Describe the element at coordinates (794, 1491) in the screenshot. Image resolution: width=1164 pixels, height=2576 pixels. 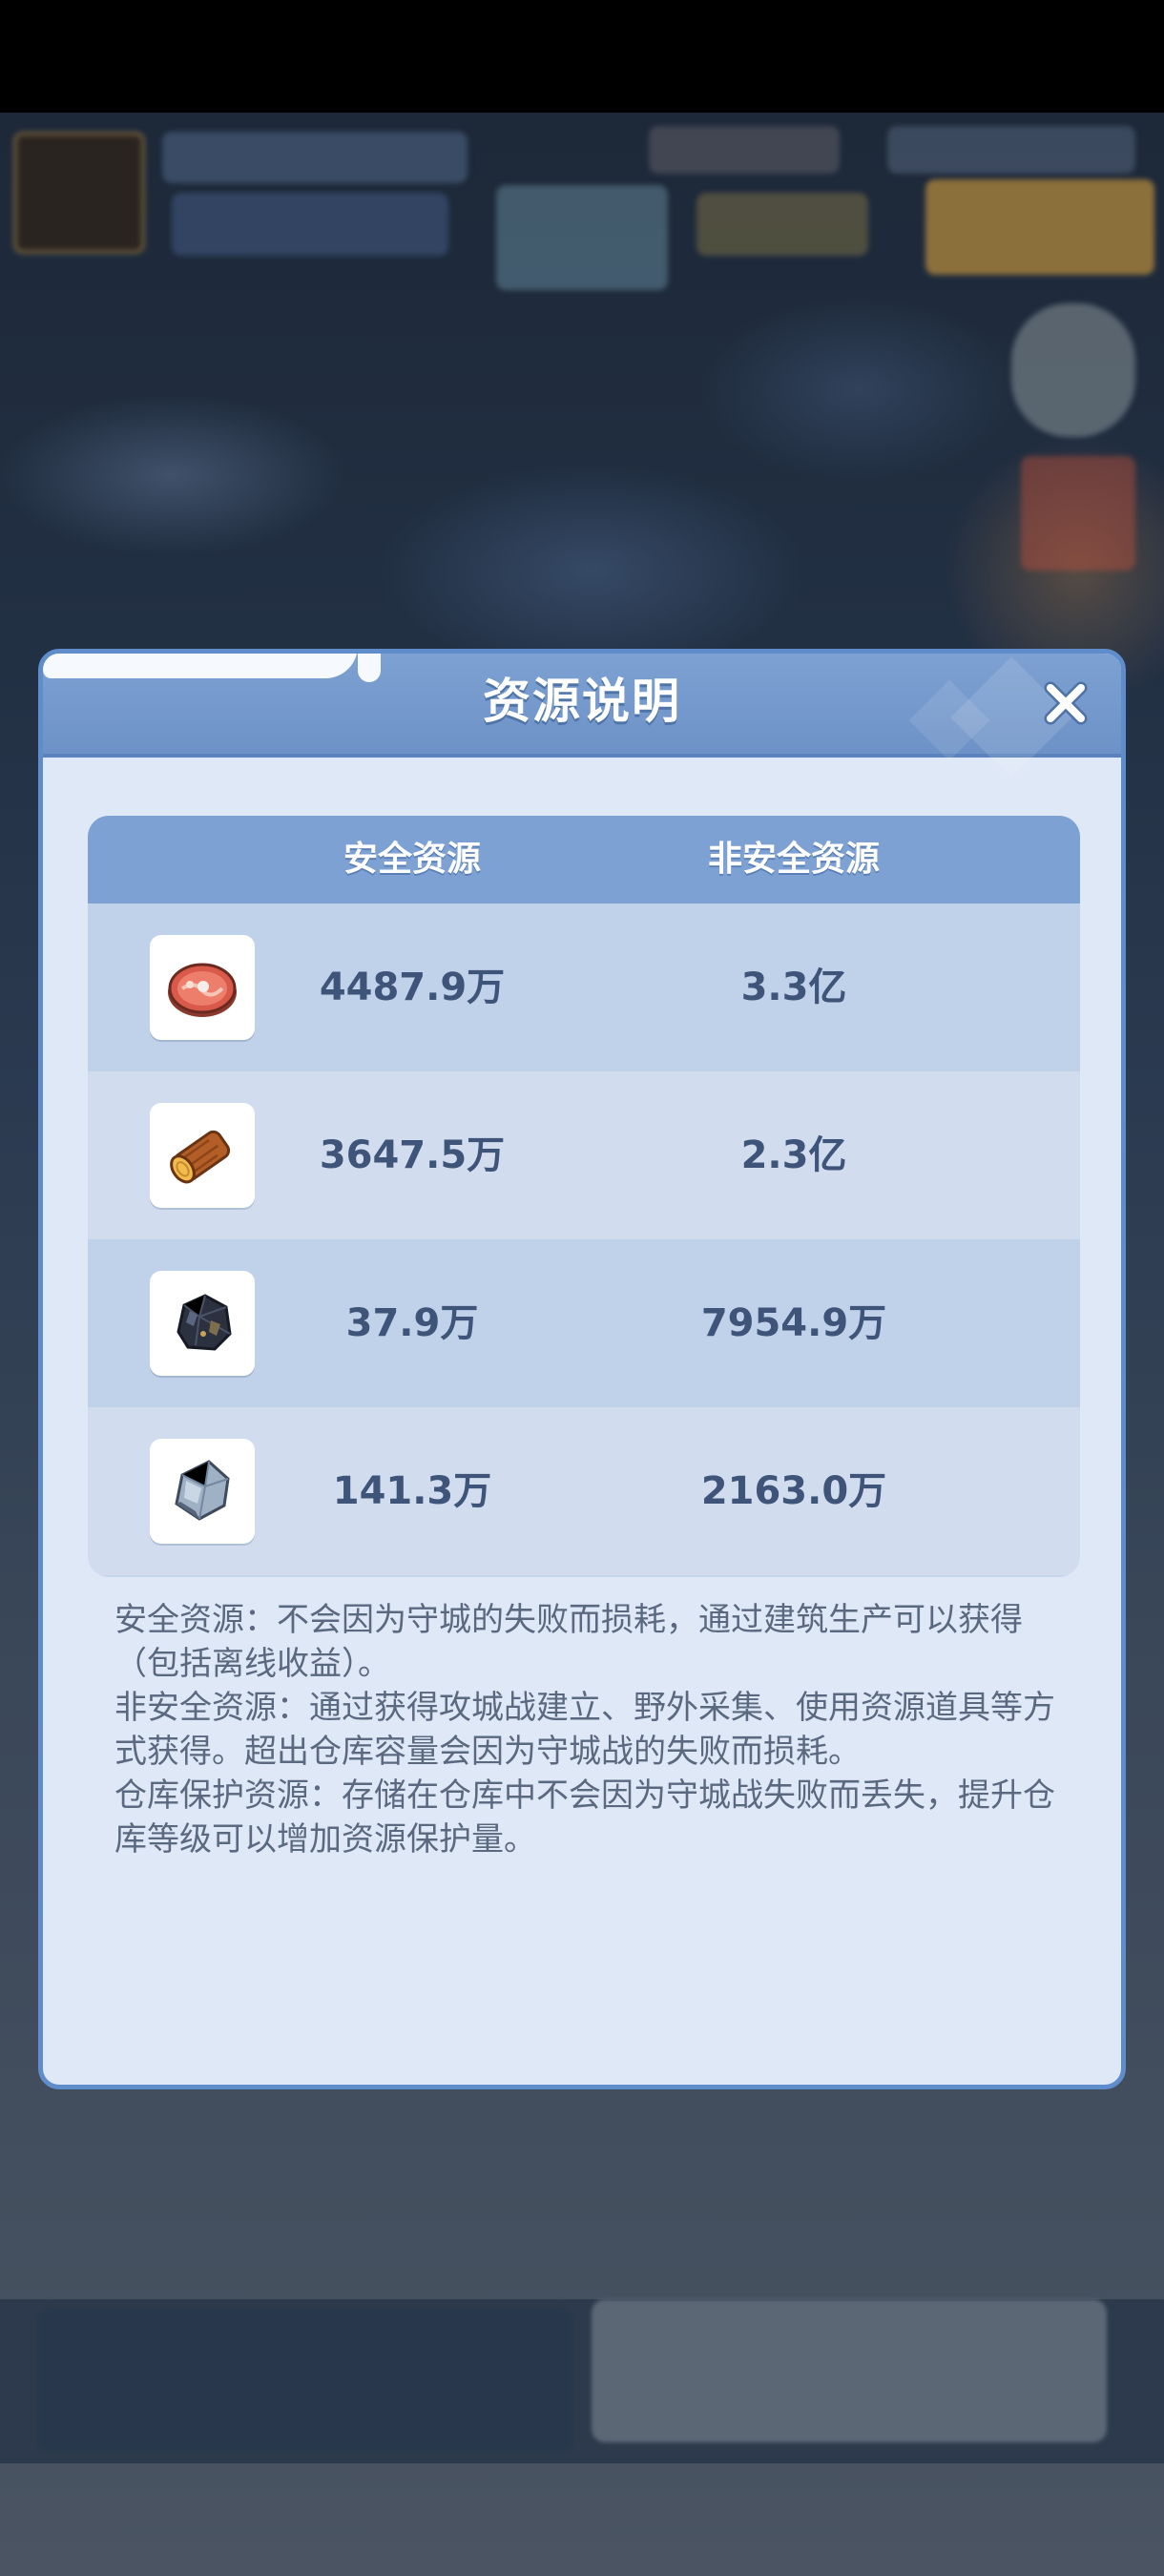
I see `unsafe-value: 2163.0万` at that location.